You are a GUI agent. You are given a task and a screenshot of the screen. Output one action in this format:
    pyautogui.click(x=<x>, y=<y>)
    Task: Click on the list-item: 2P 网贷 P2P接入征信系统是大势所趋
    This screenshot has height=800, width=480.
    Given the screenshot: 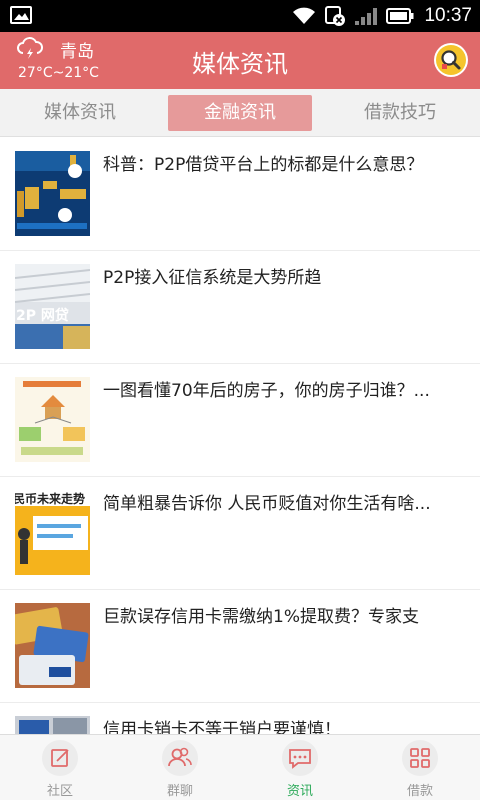 What is the action you would take?
    pyautogui.click(x=240, y=307)
    